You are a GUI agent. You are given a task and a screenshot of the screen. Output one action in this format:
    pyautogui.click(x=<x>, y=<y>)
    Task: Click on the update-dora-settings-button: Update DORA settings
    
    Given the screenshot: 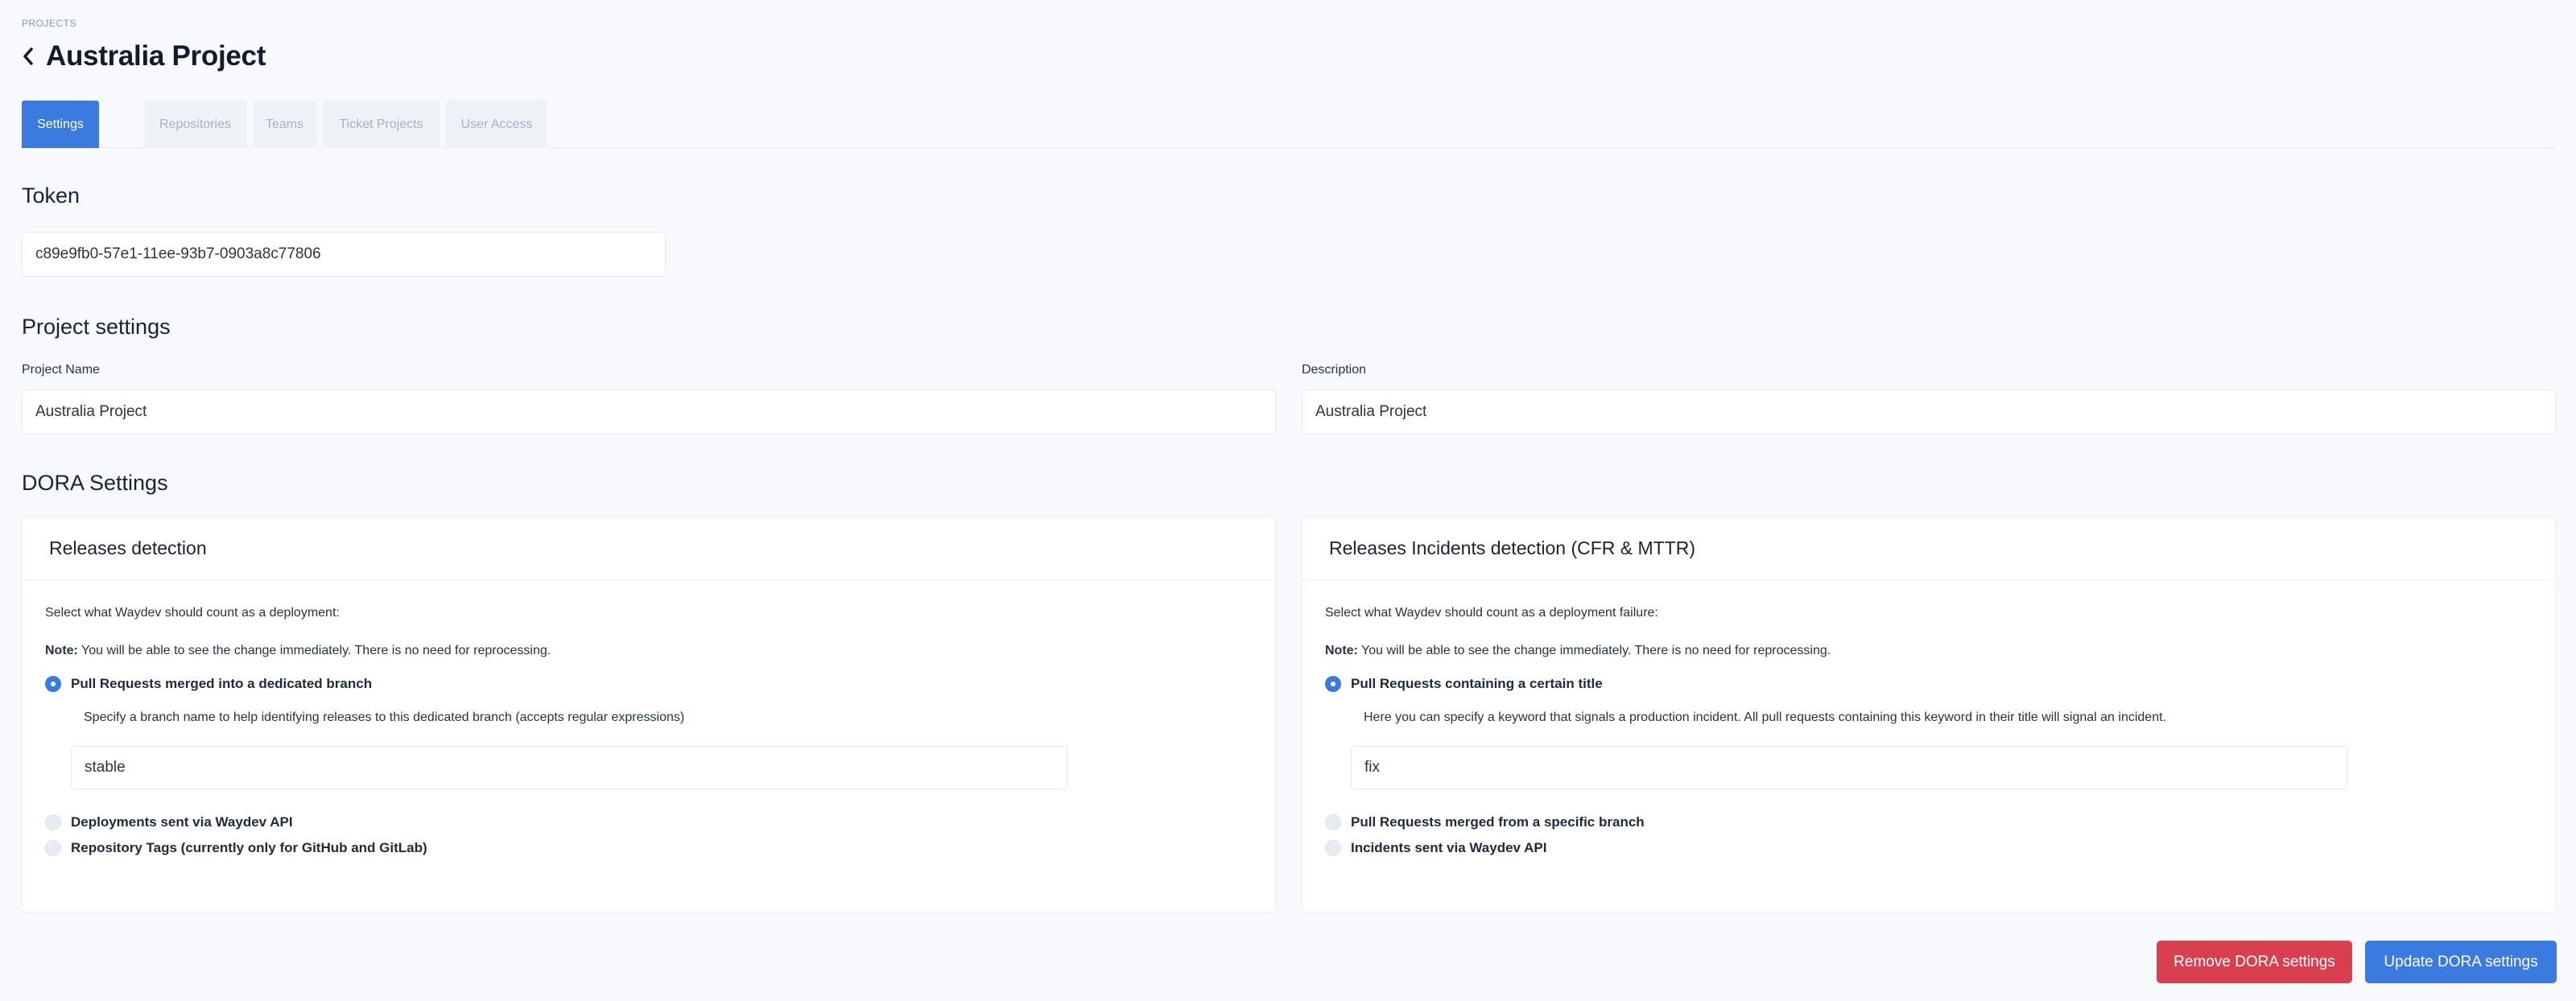 What is the action you would take?
    pyautogui.click(x=2461, y=962)
    